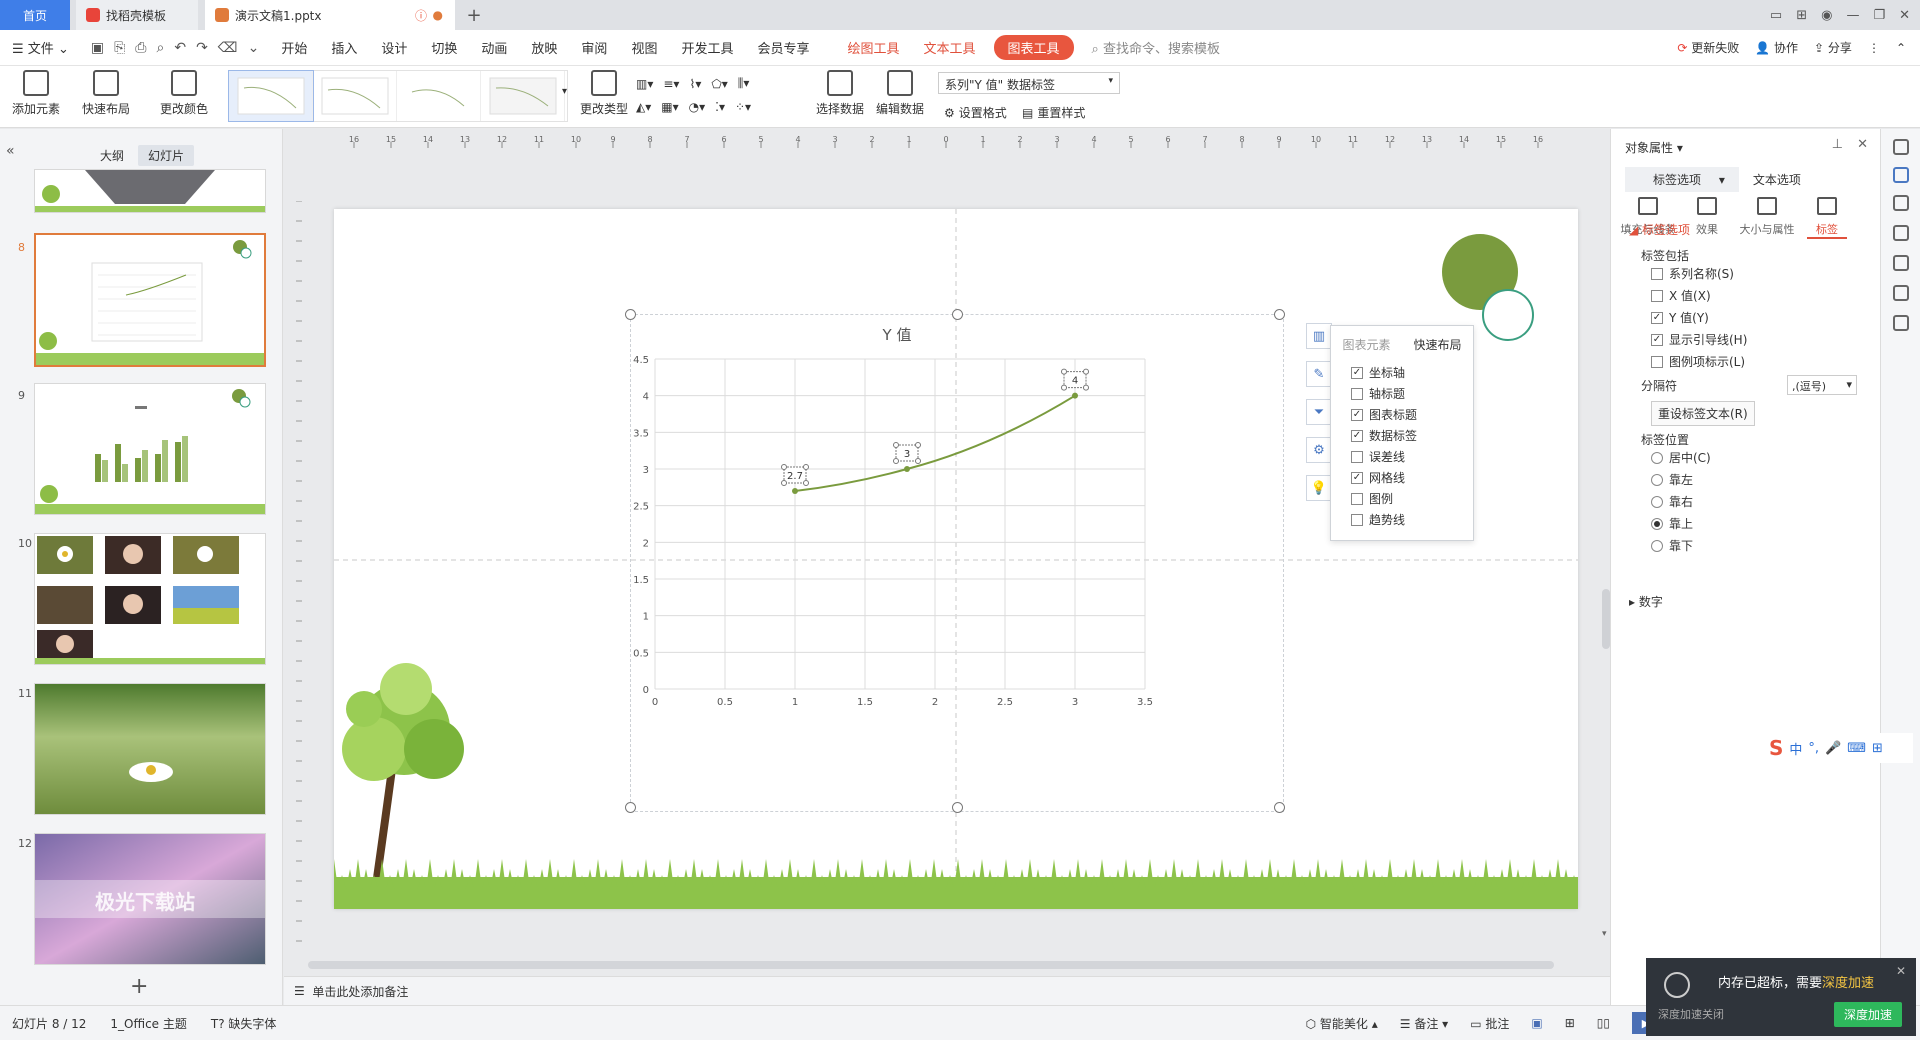 This screenshot has width=1920, height=1040. Describe the element at coordinates (1412, 393) in the screenshot. I see `chart-element-option: 轴标题` at that location.